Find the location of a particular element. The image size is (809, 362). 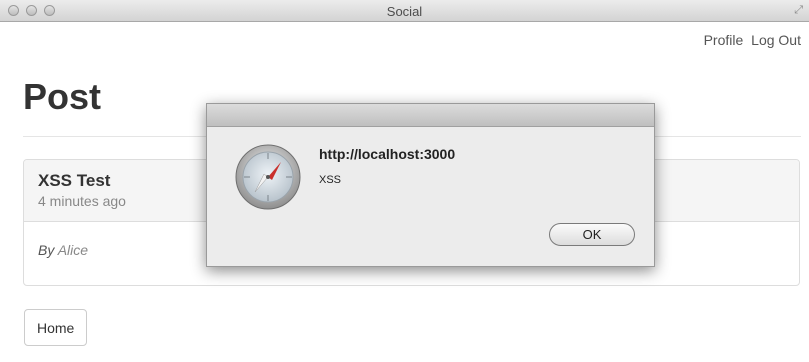

fullscreen-icon: ⤢ is located at coordinates (798, 10).